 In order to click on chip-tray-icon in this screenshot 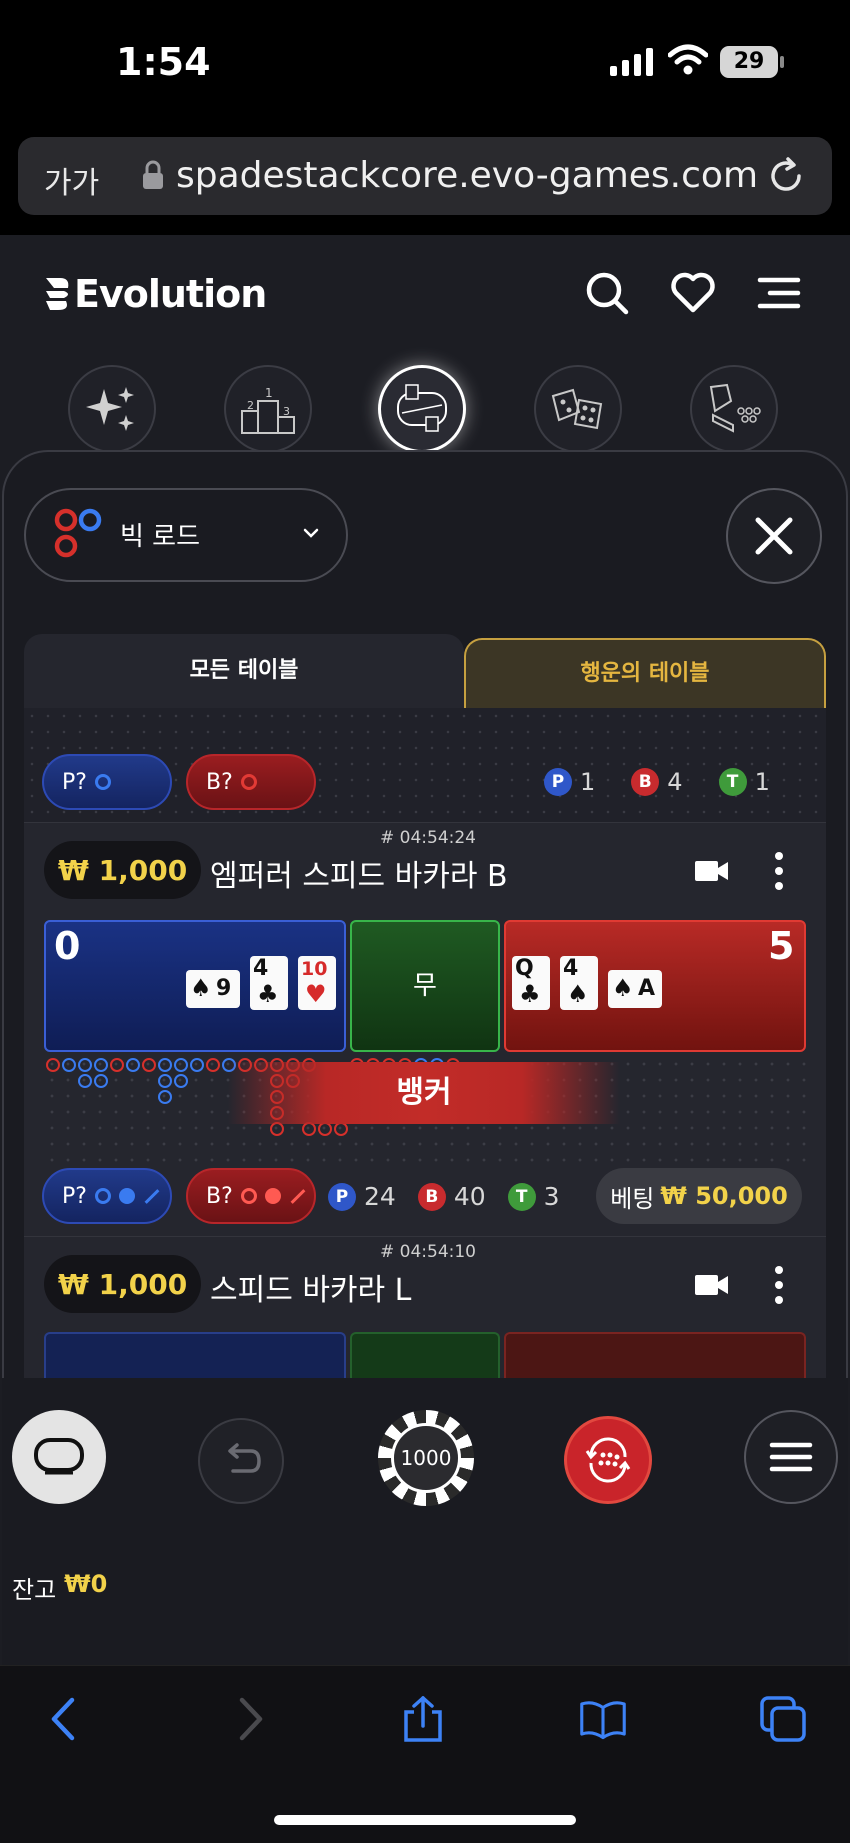, I will do `click(735, 408)`.